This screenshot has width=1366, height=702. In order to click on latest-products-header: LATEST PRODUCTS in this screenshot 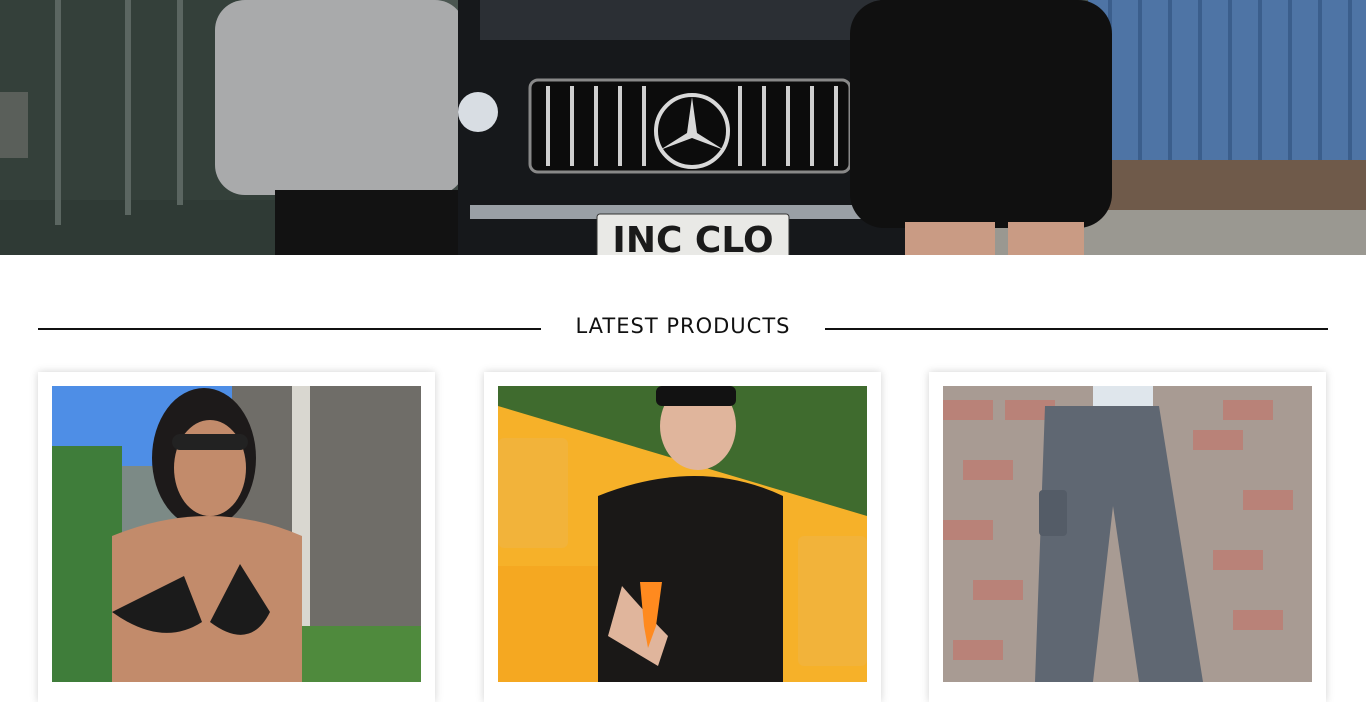, I will do `click(683, 328)`.